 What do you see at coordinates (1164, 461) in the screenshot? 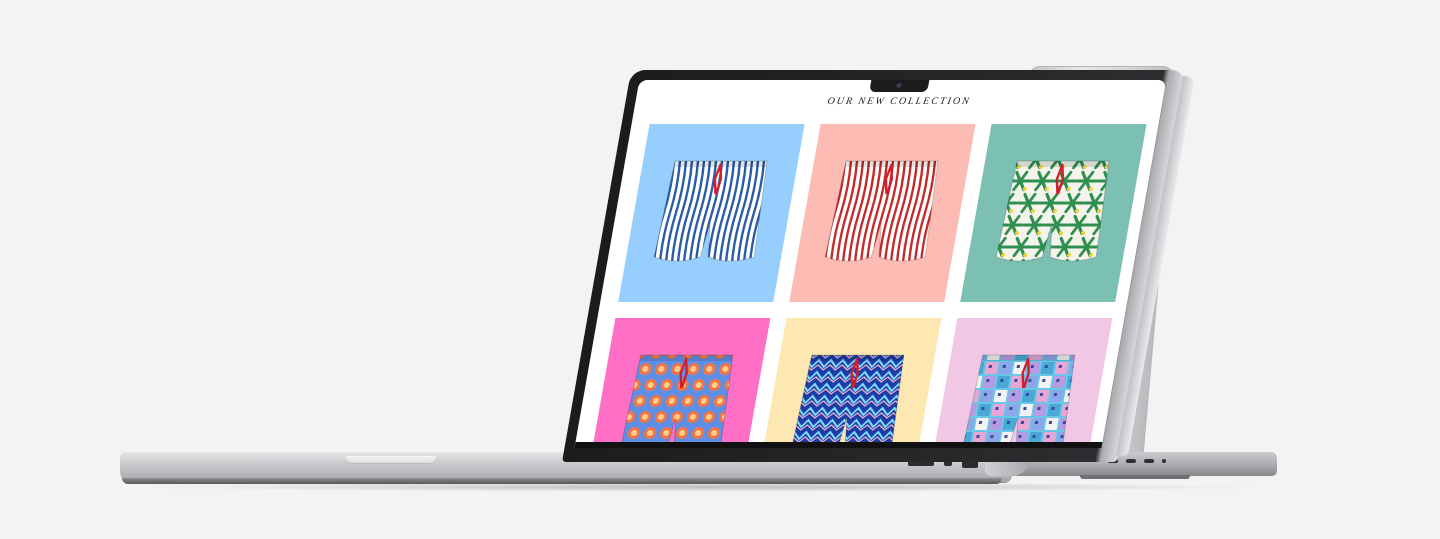
I see `headphone-jack-icon` at bounding box center [1164, 461].